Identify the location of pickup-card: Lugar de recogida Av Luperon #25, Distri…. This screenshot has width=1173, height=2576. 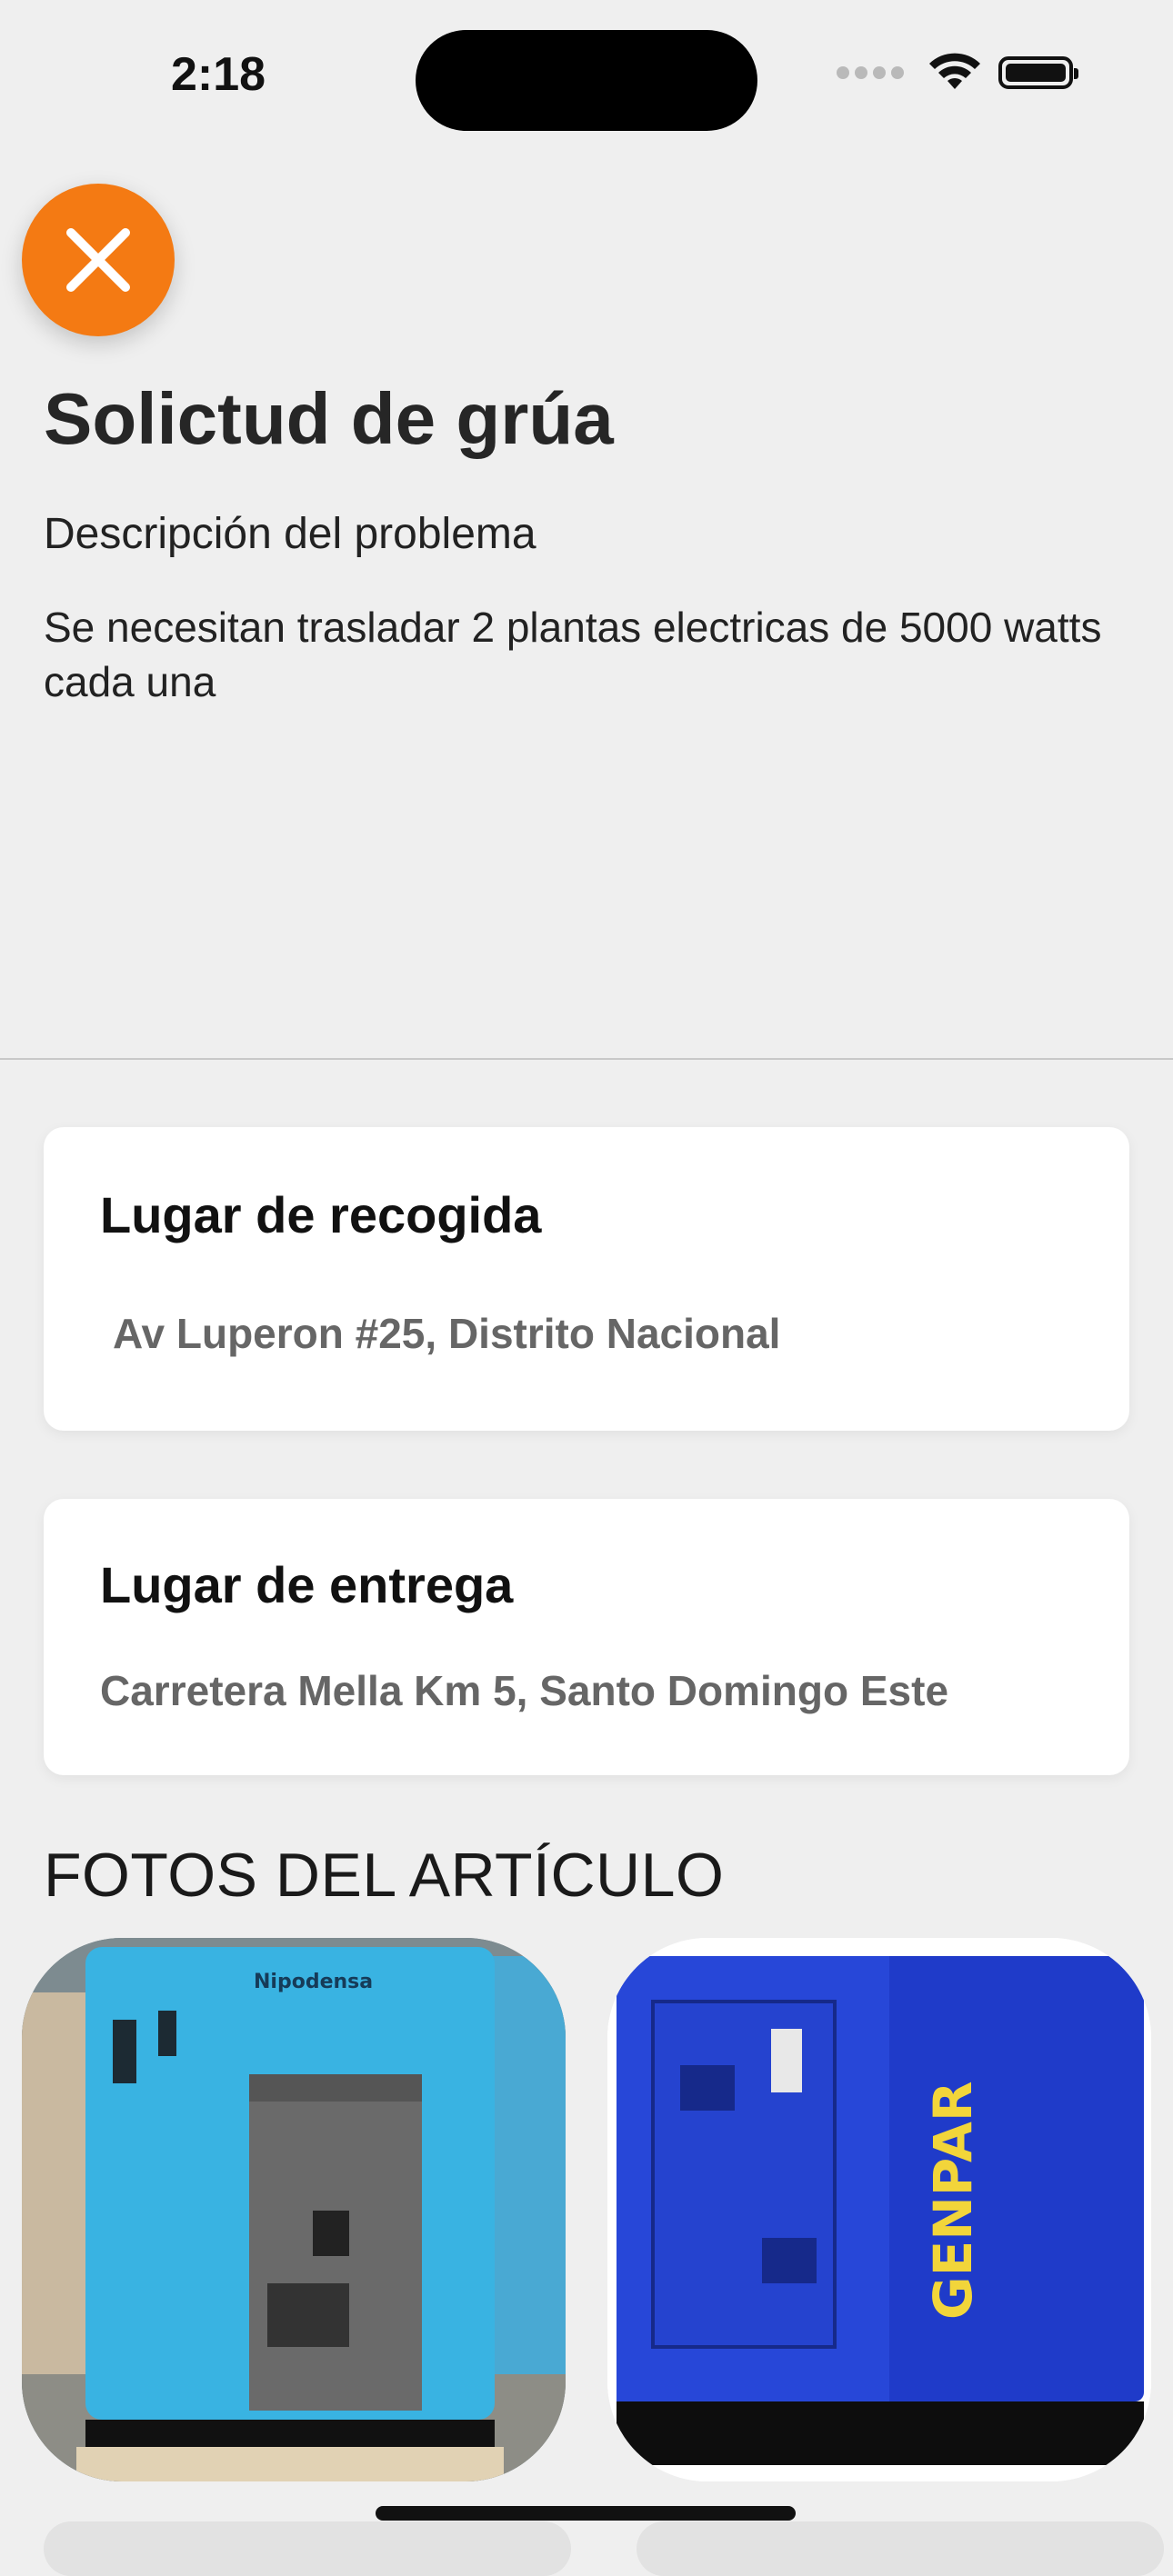
(586, 1279).